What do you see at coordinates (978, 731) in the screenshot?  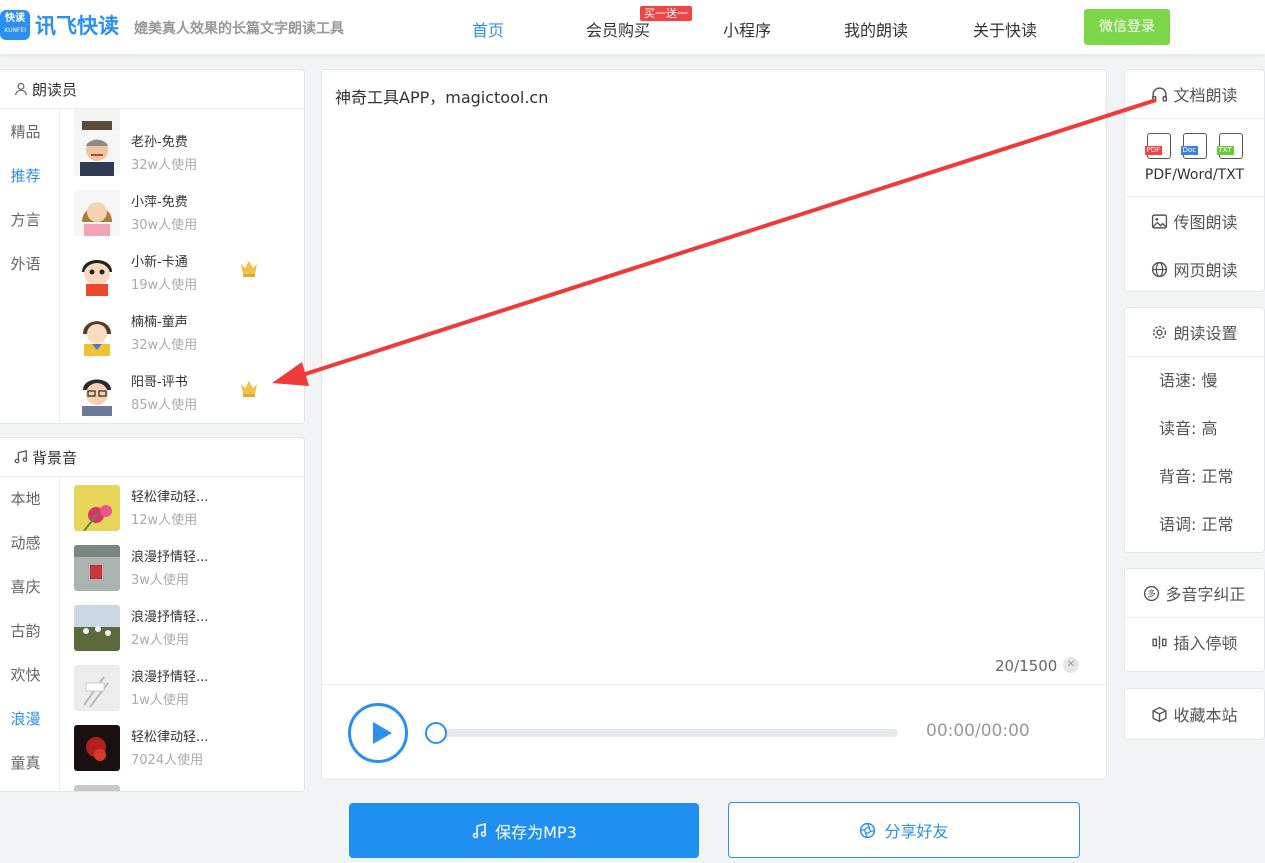 I see `time-display: 00:00/00:00` at bounding box center [978, 731].